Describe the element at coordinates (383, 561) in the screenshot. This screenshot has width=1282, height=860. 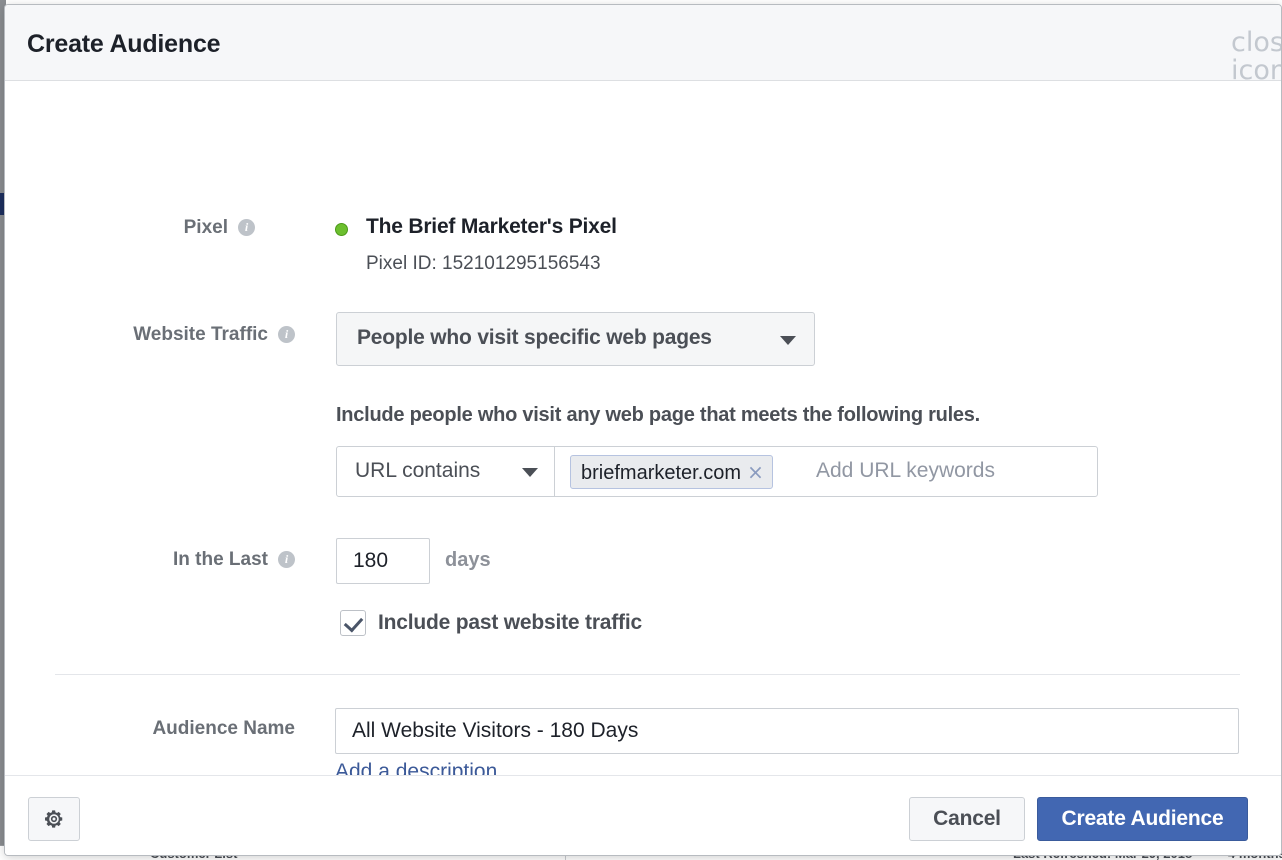
I see `retention-days-input` at that location.